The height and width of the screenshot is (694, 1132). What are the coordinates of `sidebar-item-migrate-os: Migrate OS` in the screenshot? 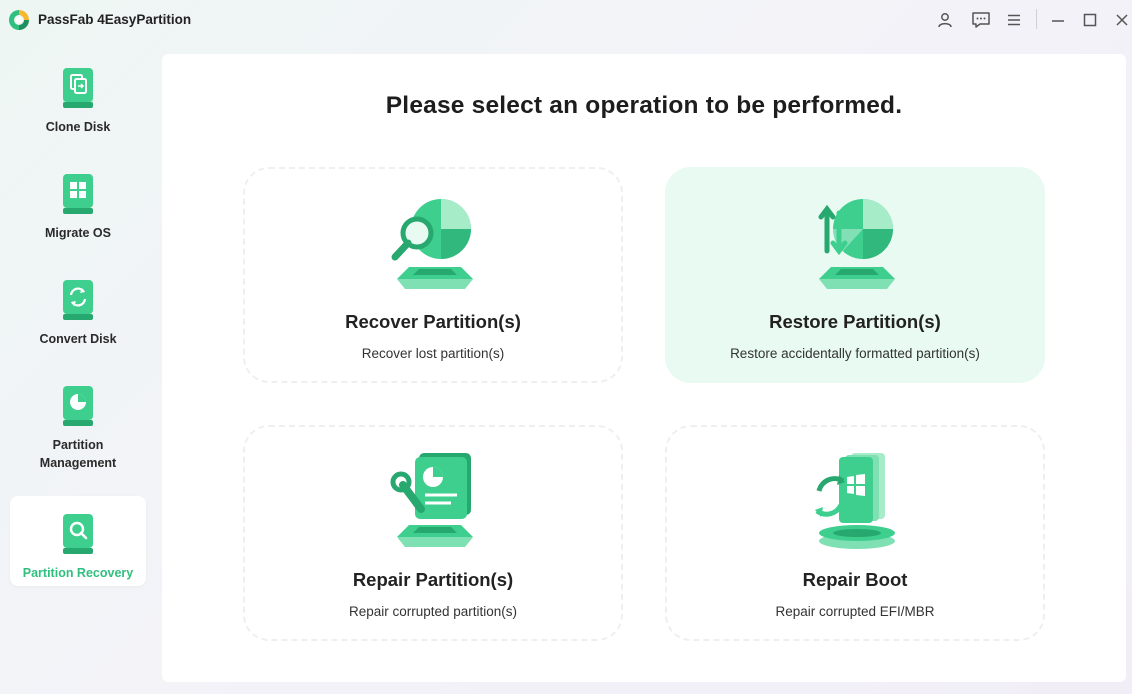 It's located at (78, 203).